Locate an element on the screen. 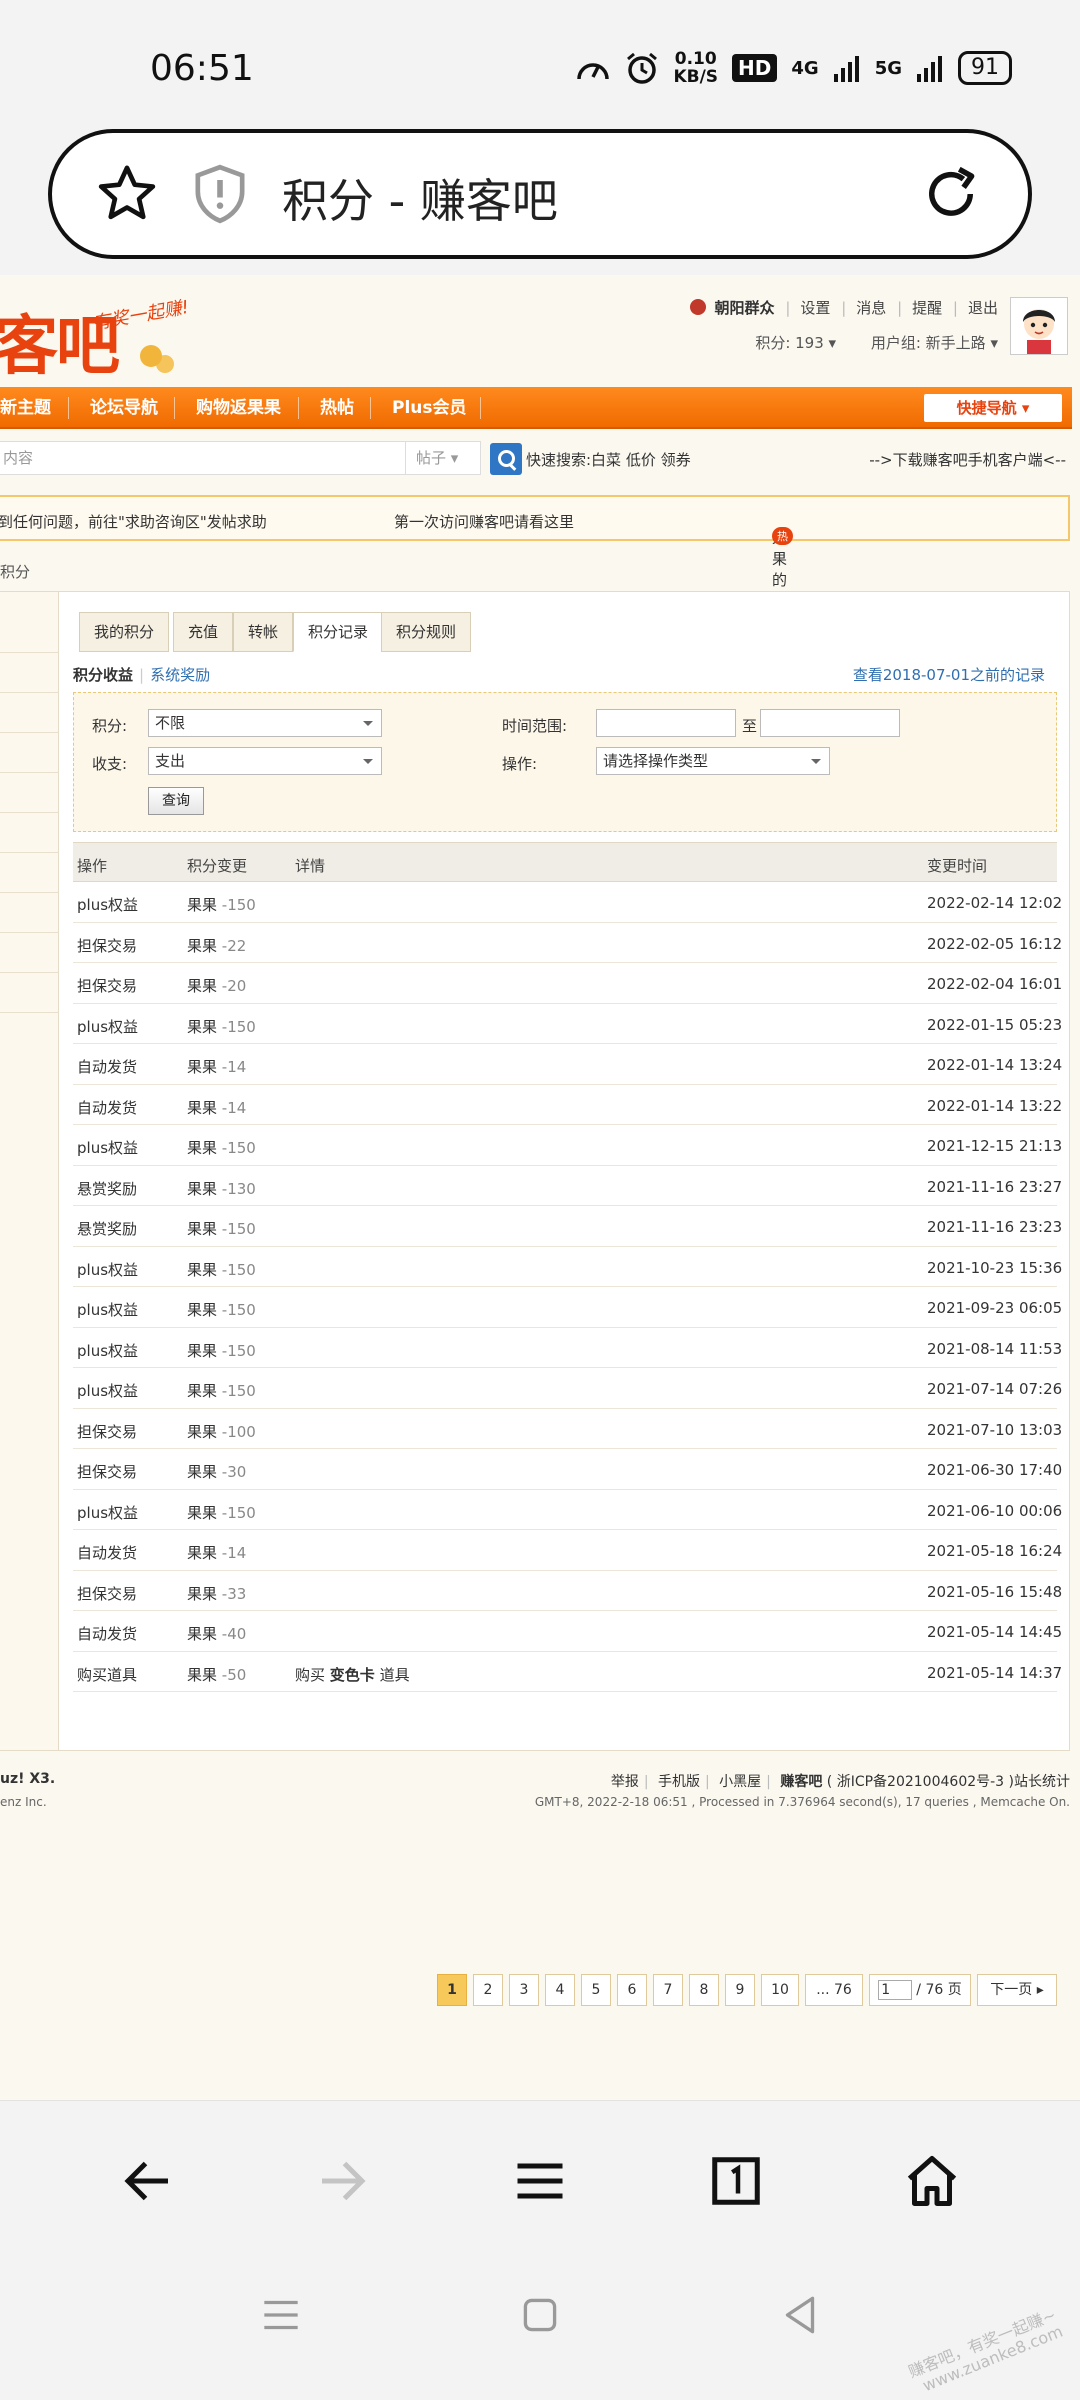 The width and height of the screenshot is (1080, 2400). system-back-icon is located at coordinates (800, 2315).